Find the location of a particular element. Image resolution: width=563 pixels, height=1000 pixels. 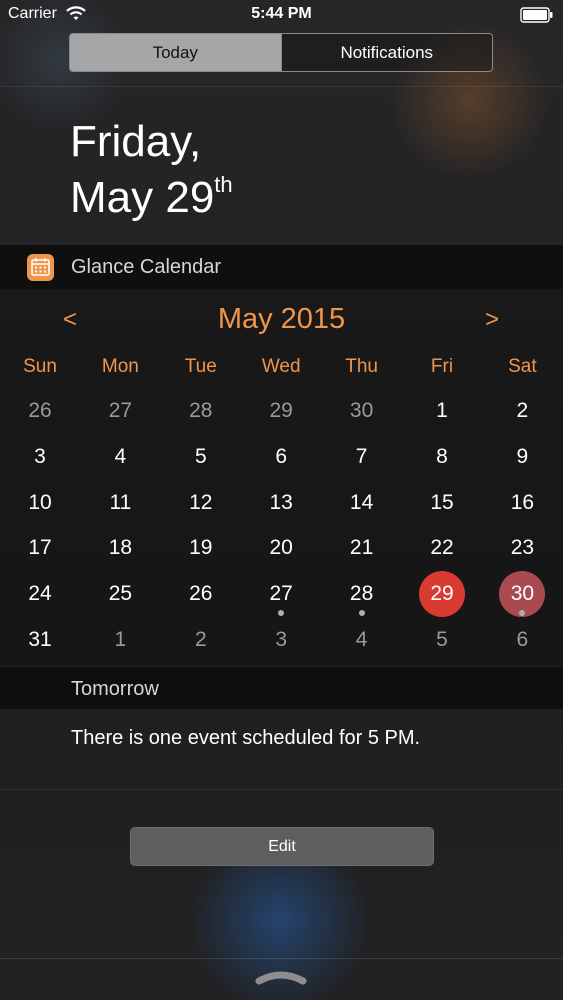

calendar-day: 22 is located at coordinates (442, 548).